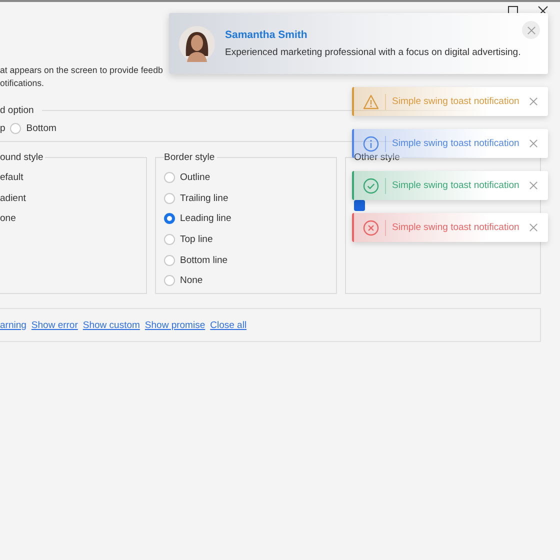 Image resolution: width=560 pixels, height=560 pixels. Describe the element at coordinates (22, 83) in the screenshot. I see `description-text: otifications.` at that location.